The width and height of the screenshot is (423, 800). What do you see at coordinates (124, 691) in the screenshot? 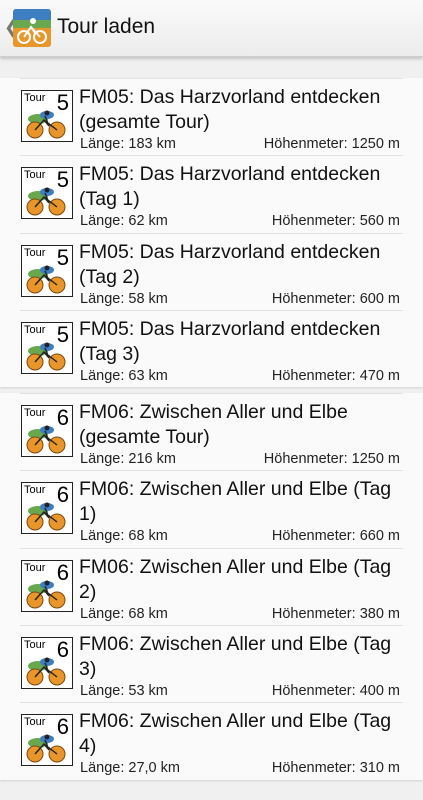
I see `tour-length: Länge: 53 km` at bounding box center [124, 691].